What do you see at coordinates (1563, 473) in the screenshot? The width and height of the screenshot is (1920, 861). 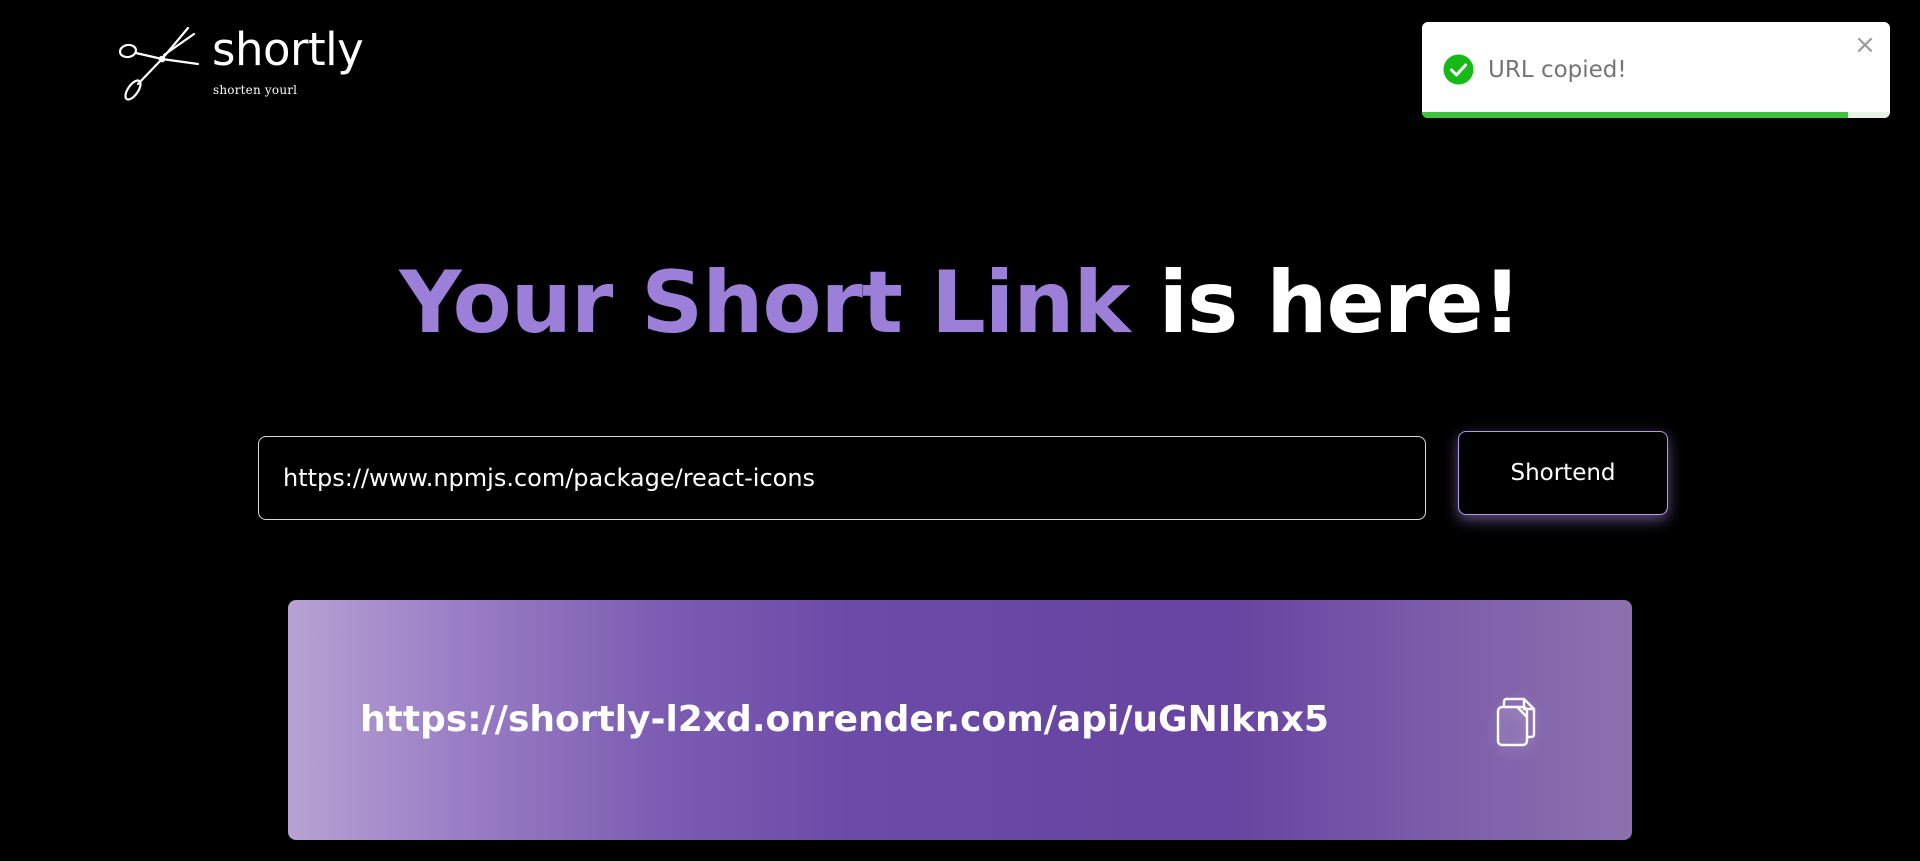 I see `shorten-button: Shortend` at bounding box center [1563, 473].